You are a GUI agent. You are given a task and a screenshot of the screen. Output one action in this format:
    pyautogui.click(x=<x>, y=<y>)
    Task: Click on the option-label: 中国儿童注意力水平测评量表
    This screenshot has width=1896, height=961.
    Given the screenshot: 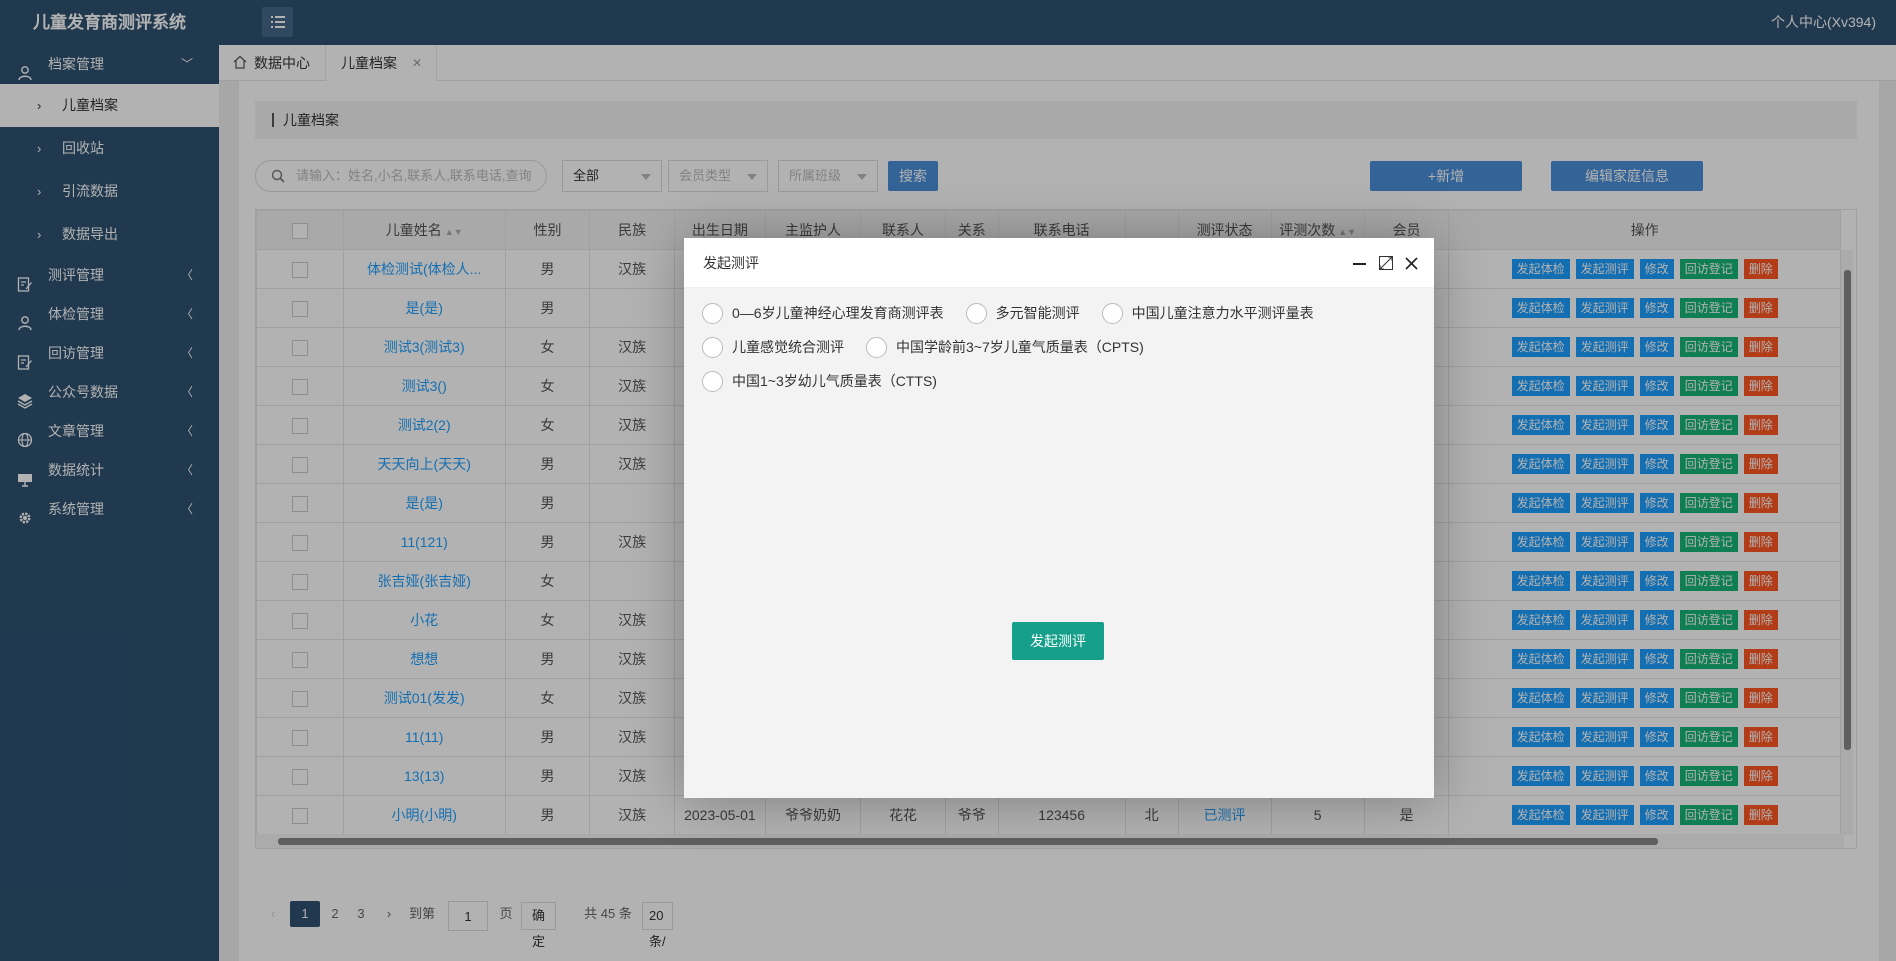 What is the action you would take?
    pyautogui.click(x=1222, y=313)
    